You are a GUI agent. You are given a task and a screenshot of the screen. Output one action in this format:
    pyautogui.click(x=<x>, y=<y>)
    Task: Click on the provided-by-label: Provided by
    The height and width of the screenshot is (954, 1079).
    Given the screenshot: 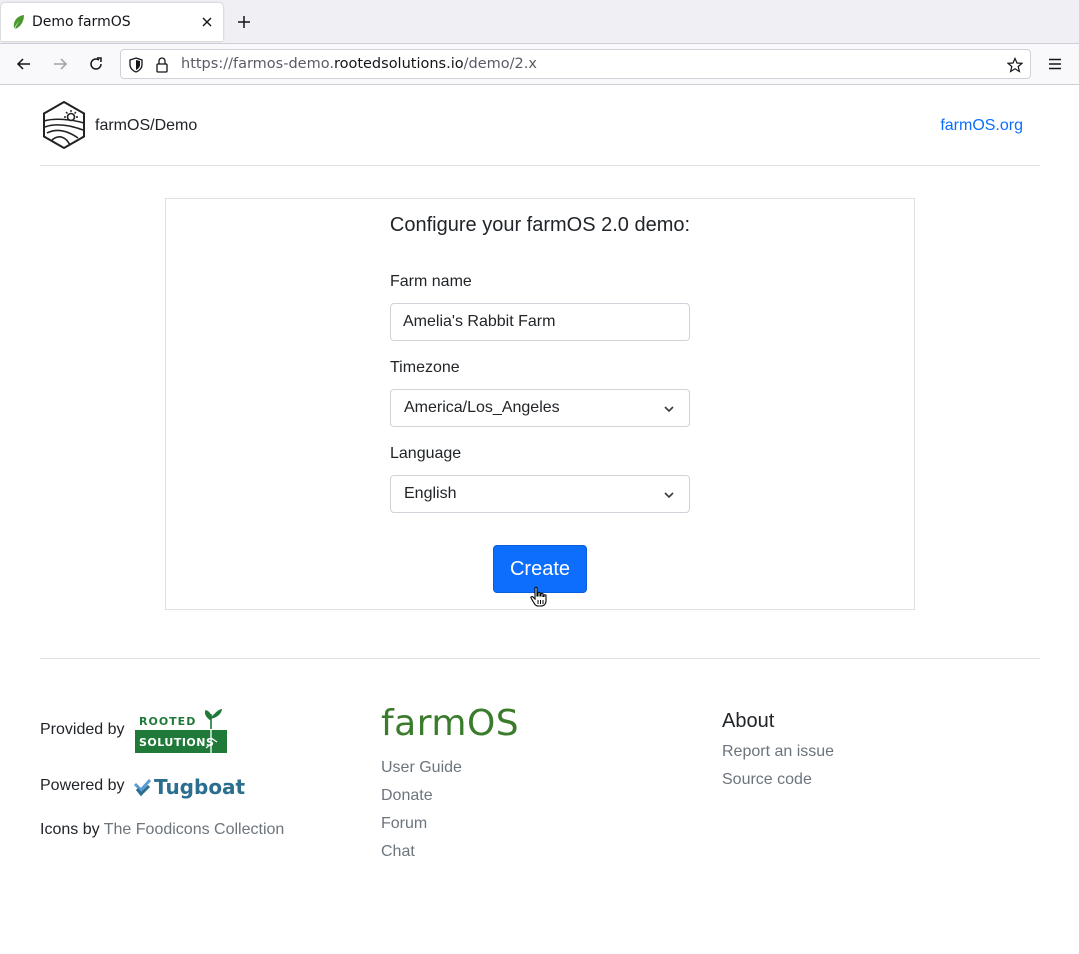 What is the action you would take?
    pyautogui.click(x=82, y=729)
    